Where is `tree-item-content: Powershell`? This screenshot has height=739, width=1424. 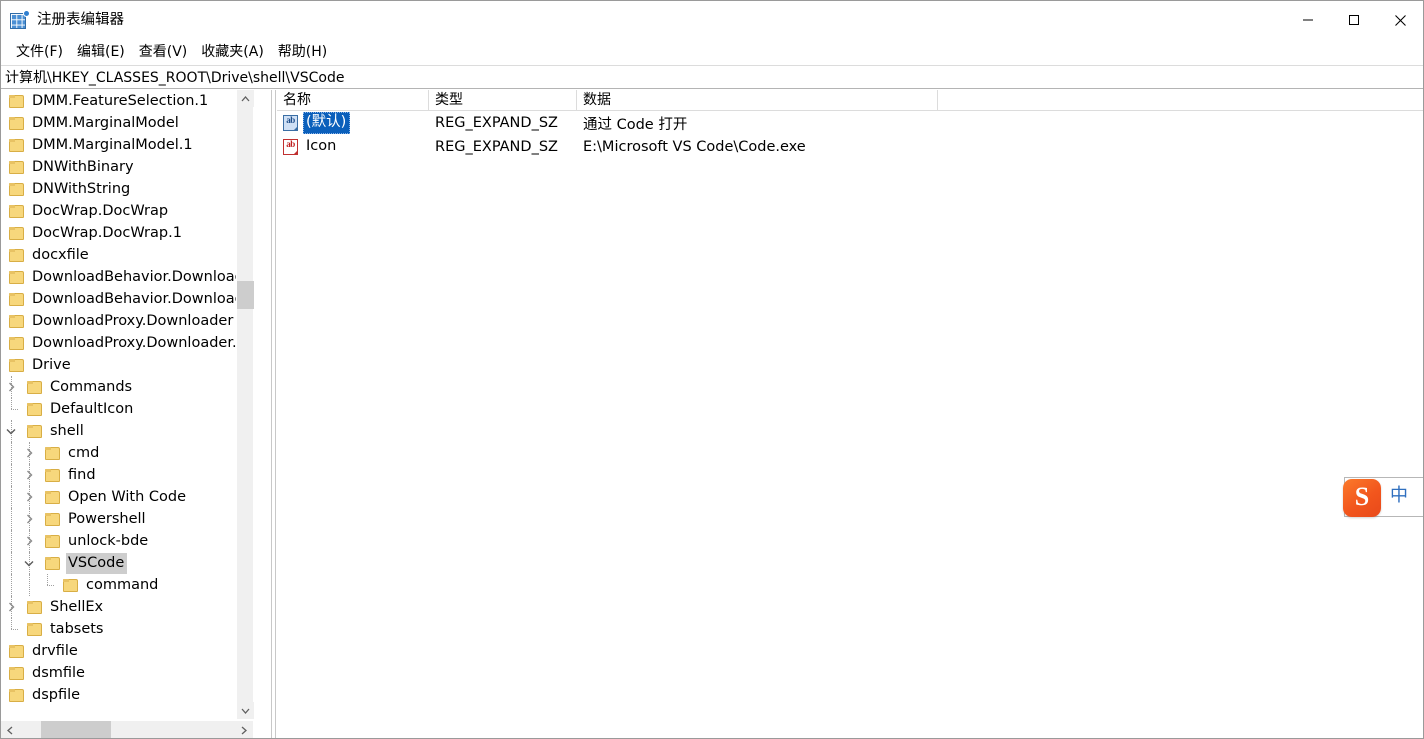 tree-item-content: Powershell is located at coordinates (97, 519).